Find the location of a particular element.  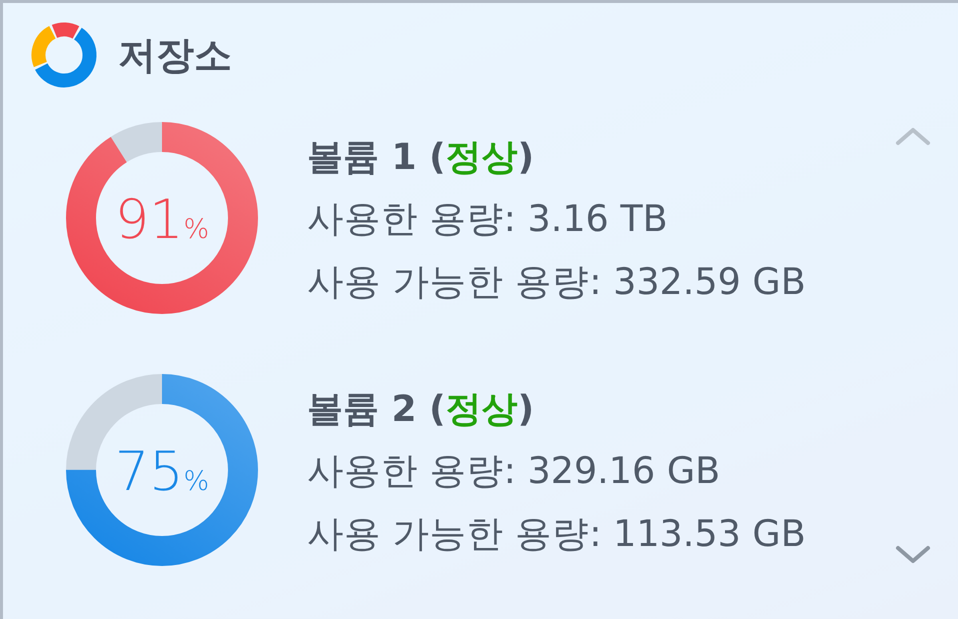

donut-remainder is located at coordinates (137, 142).